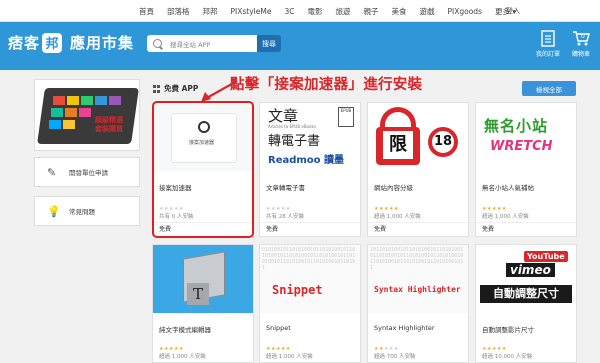 Image resolution: width=600 pixels, height=363 pixels. I want to click on app-thumbnail: 無名小站 WRETCH, so click(526, 137).